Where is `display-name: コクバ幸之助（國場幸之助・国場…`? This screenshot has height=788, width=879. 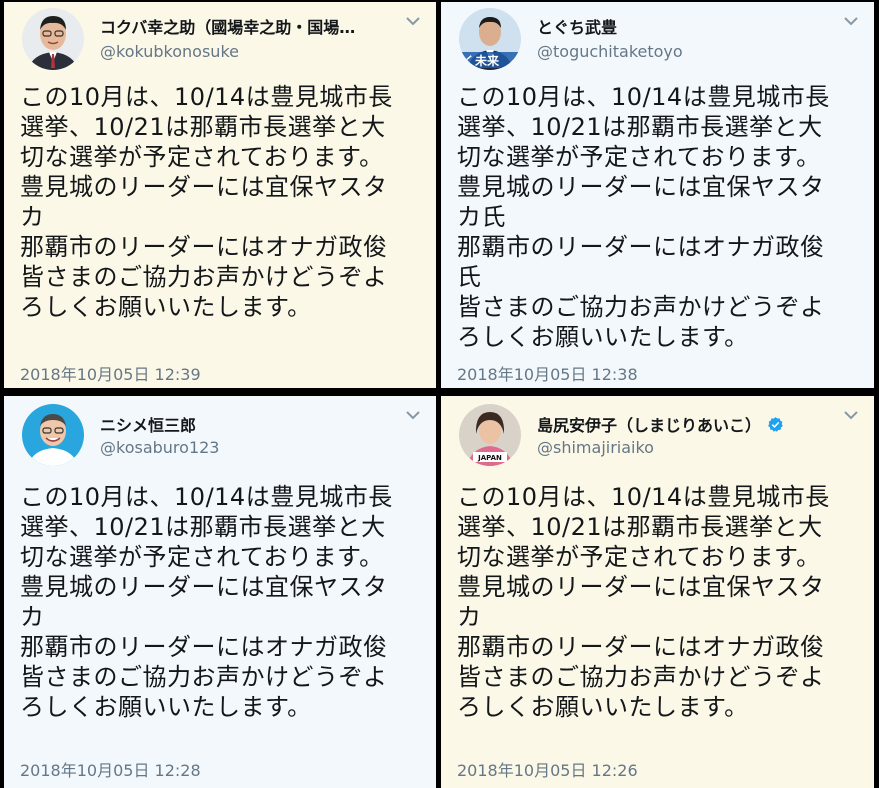 display-name: コクバ幸之助（國場幸之助・国場… is located at coordinates (227, 26).